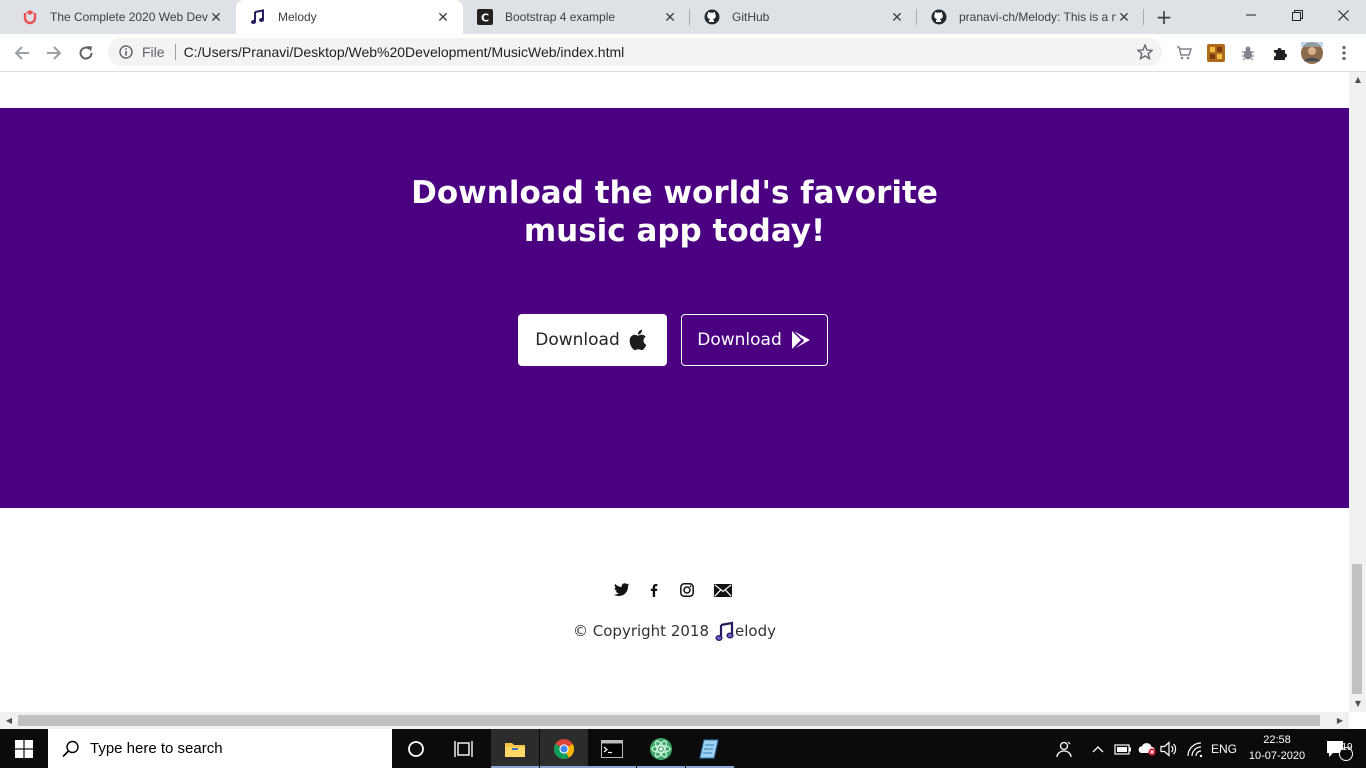 This screenshot has height=768, width=1366. What do you see at coordinates (1037, 17) in the screenshot?
I see `tab-title: pranavi-ch/Melody: This is a m` at bounding box center [1037, 17].